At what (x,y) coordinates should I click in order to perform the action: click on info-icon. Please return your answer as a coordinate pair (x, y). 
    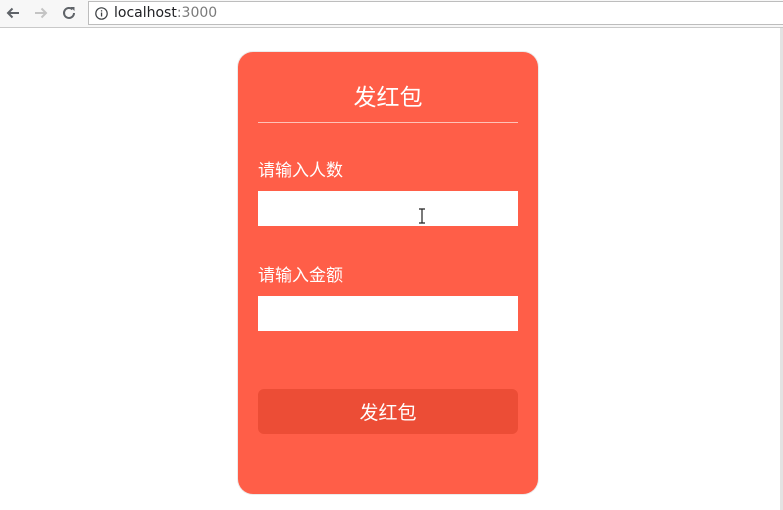
    Looking at the image, I should click on (101, 13).